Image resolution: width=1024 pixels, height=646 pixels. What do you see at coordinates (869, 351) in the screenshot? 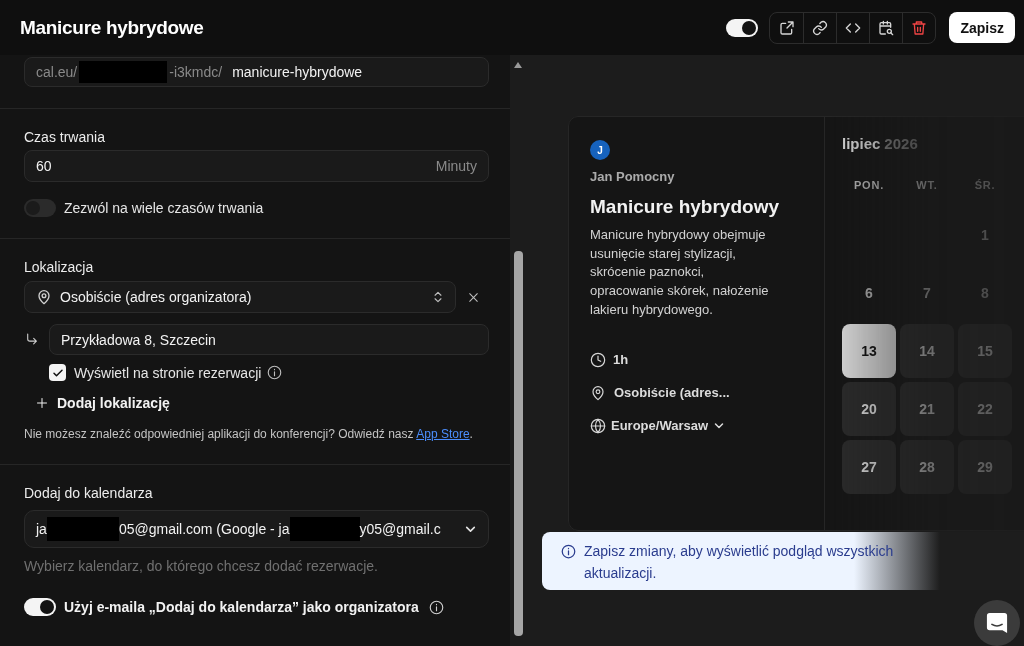
I see `day-button: 13` at bounding box center [869, 351].